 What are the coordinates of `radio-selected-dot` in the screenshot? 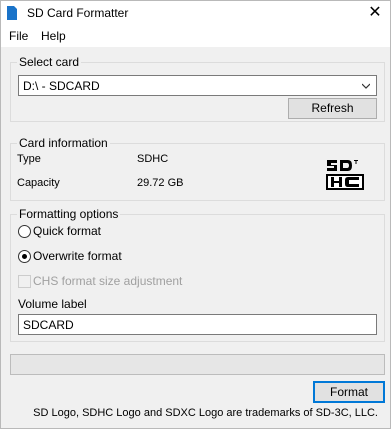 It's located at (24, 256).